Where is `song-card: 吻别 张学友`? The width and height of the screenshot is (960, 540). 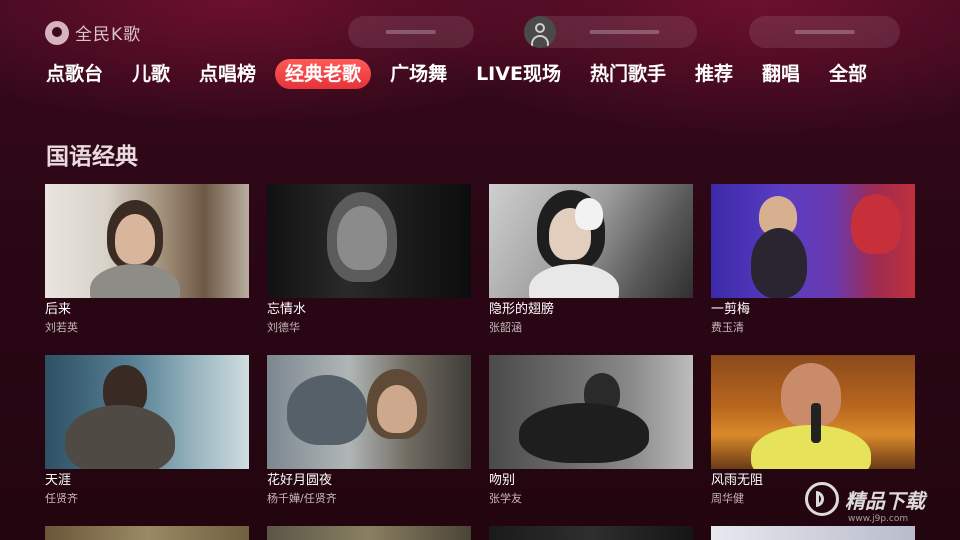 song-card: 吻别 张学友 is located at coordinates (591, 430).